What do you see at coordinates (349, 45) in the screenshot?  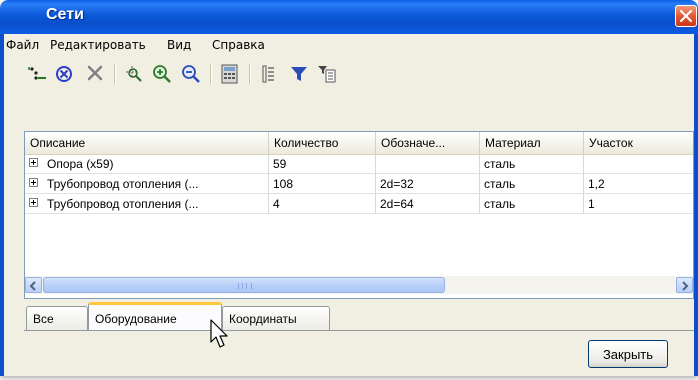 I see `menu-bar: Файл Редактировать Вид Справка` at bounding box center [349, 45].